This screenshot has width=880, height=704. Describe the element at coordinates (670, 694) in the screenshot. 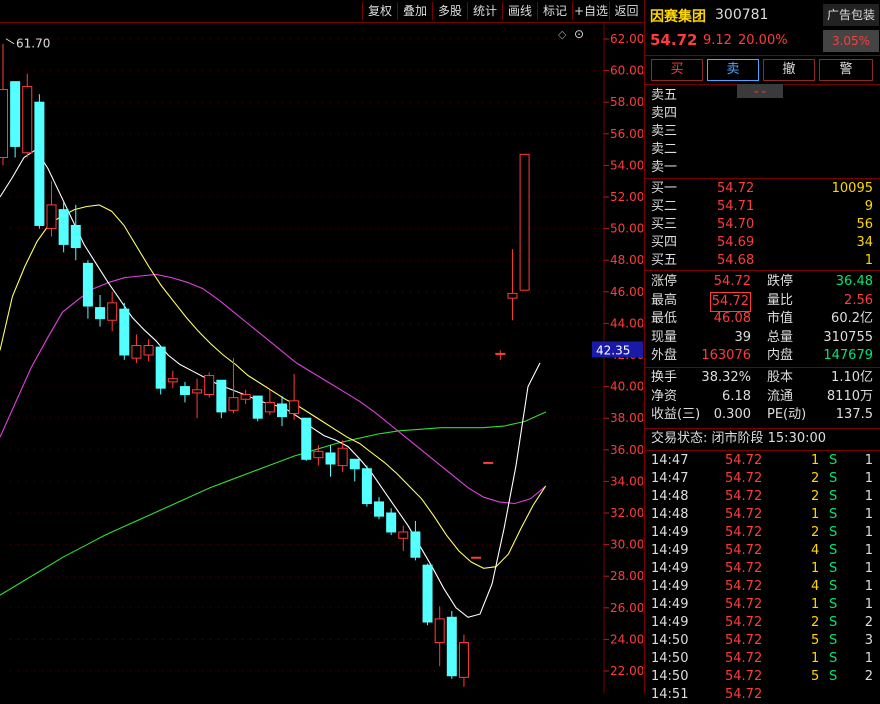

I see `tick-time: 14:51` at that location.